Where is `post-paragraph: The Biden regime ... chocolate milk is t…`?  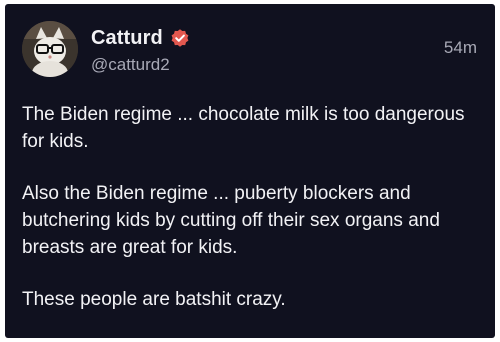 post-paragraph: The Biden regime ... chocolate milk is t… is located at coordinates (243, 128).